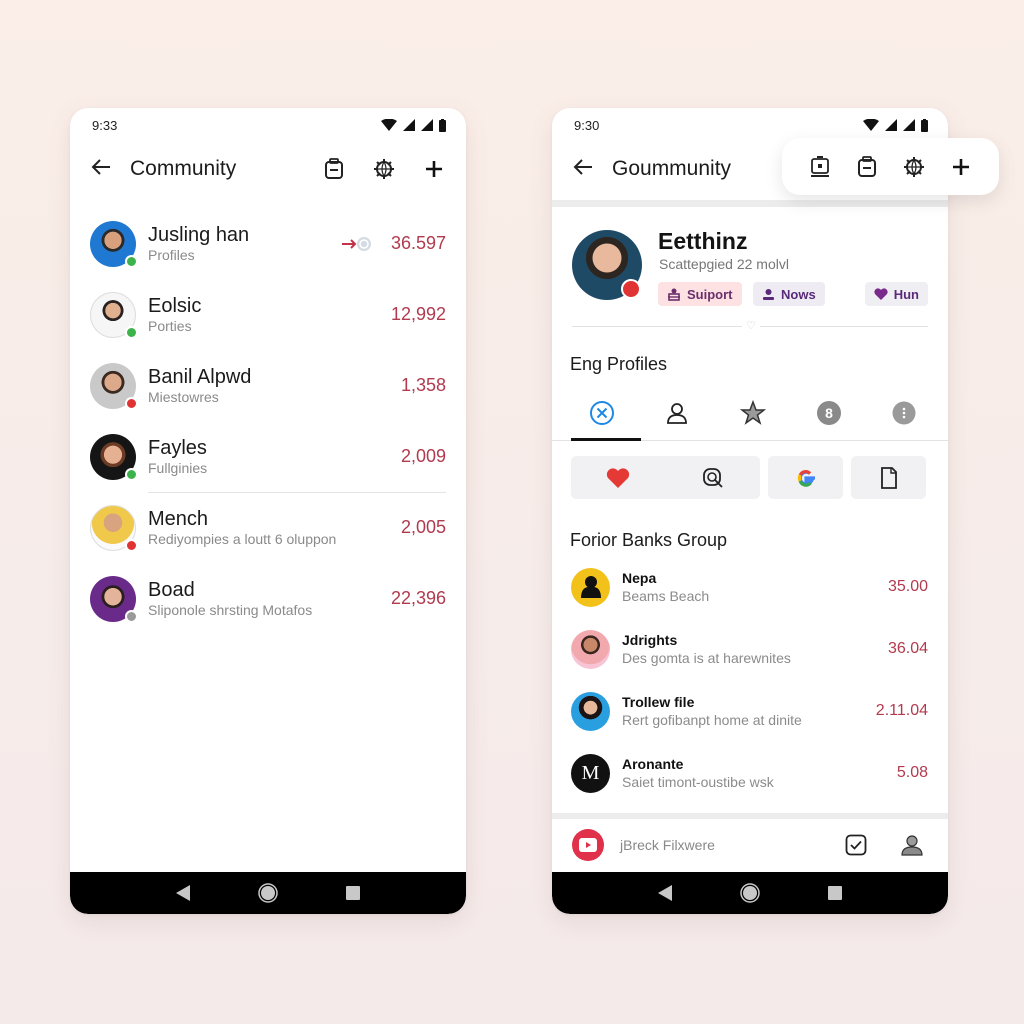  I want to click on status-time: 9:30, so click(587, 125).